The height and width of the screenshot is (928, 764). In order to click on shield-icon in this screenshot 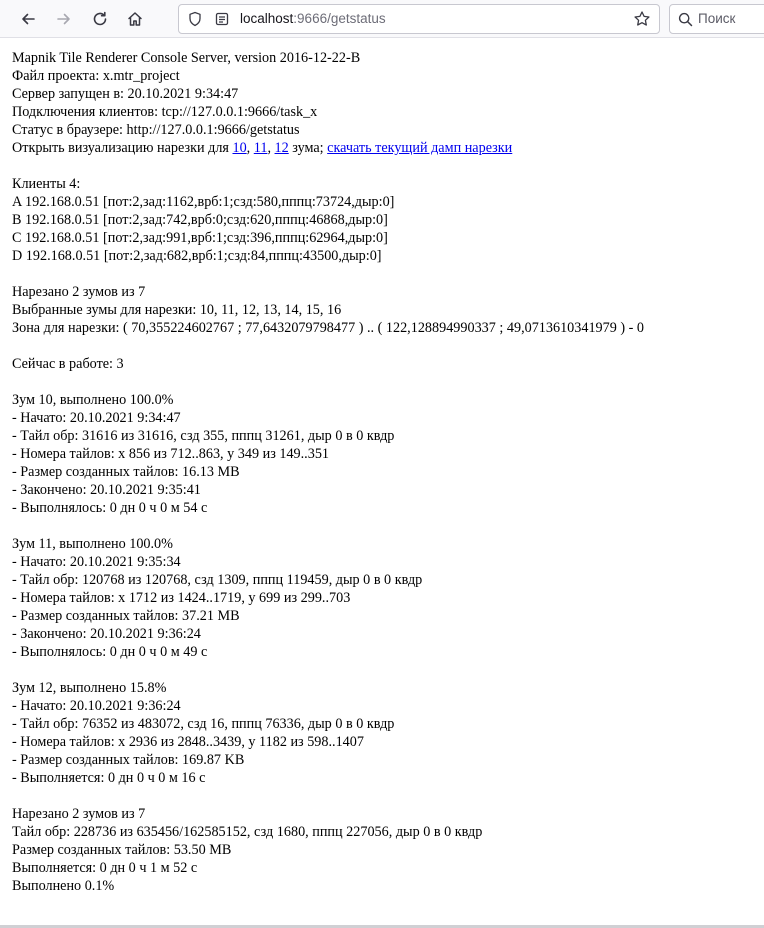, I will do `click(195, 19)`.